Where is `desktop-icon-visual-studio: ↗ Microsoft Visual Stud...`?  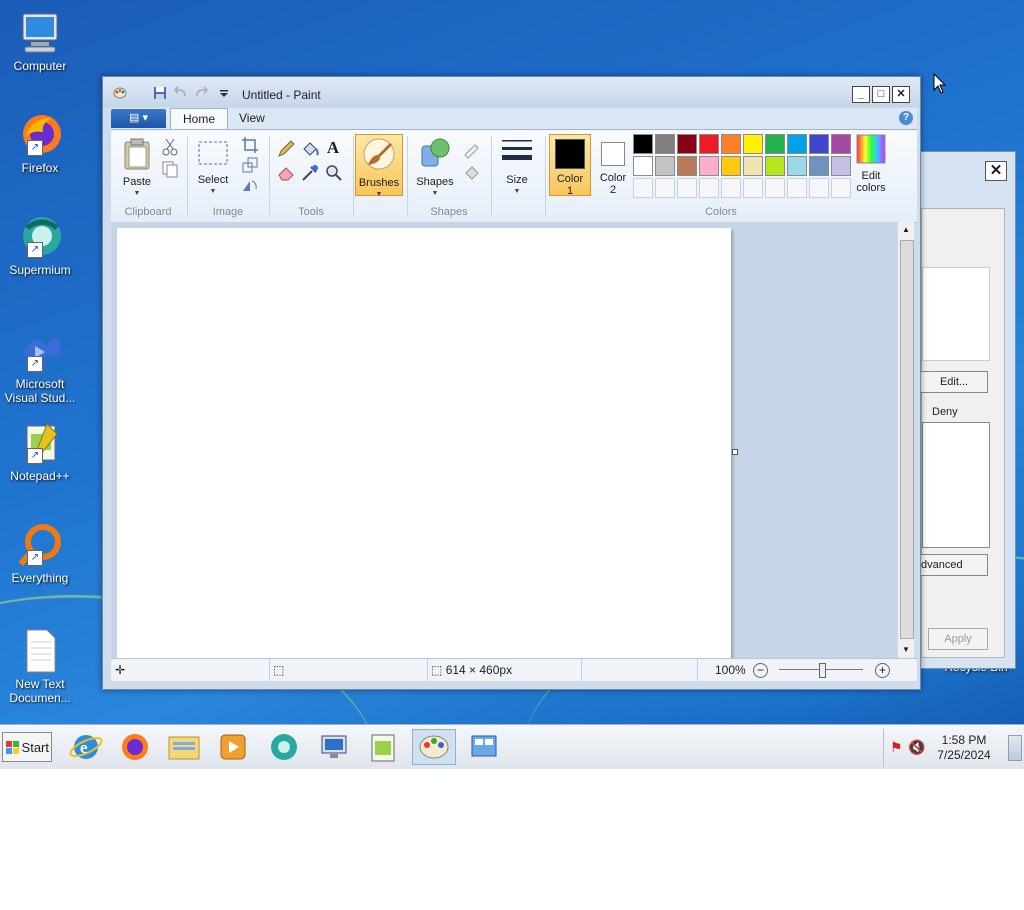 desktop-icon-visual-studio: ↗ Microsoft Visual Stud... is located at coordinates (40, 366).